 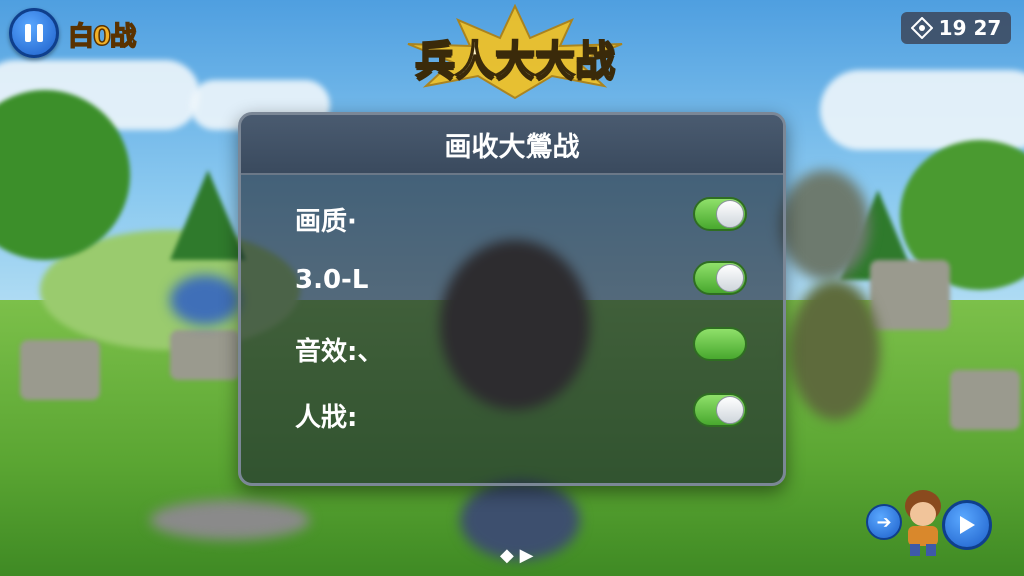 What do you see at coordinates (34, 33) in the screenshot?
I see `pause-button` at bounding box center [34, 33].